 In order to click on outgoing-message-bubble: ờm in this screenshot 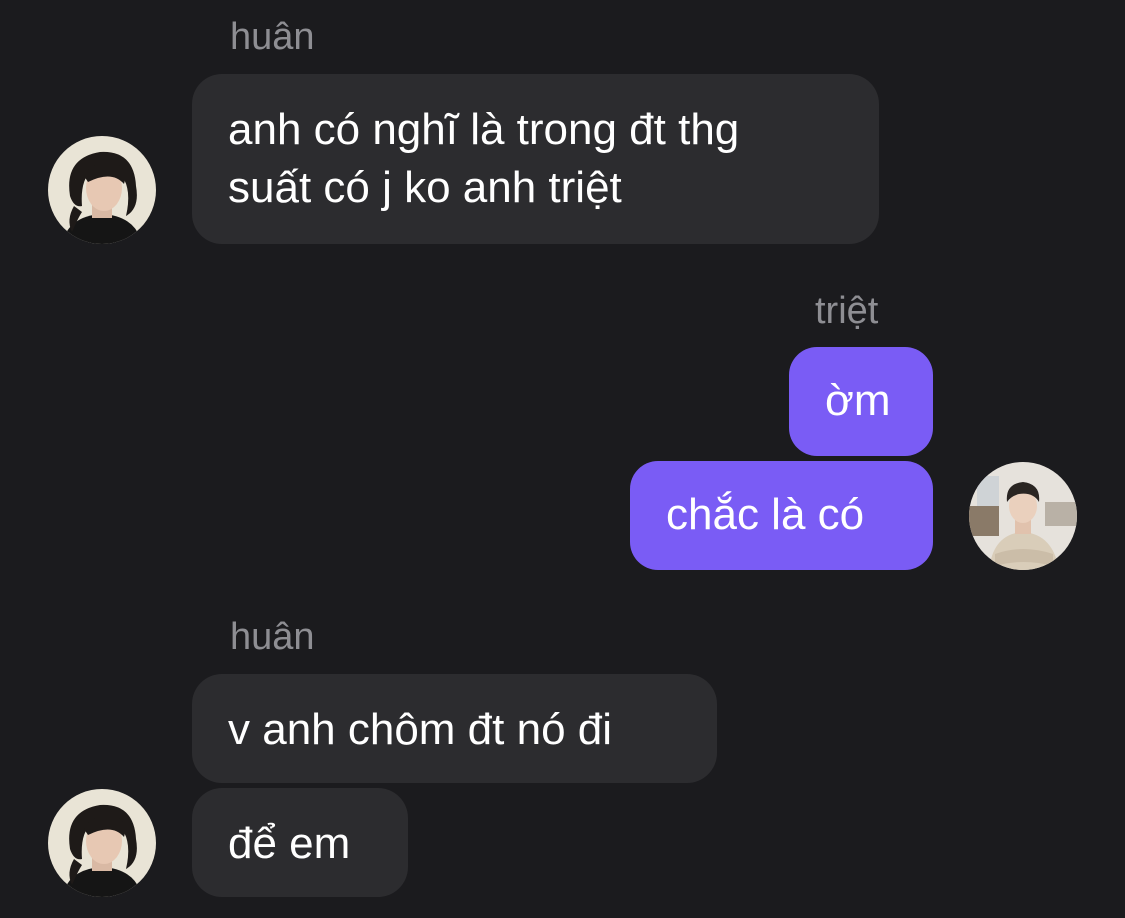, I will do `click(861, 401)`.